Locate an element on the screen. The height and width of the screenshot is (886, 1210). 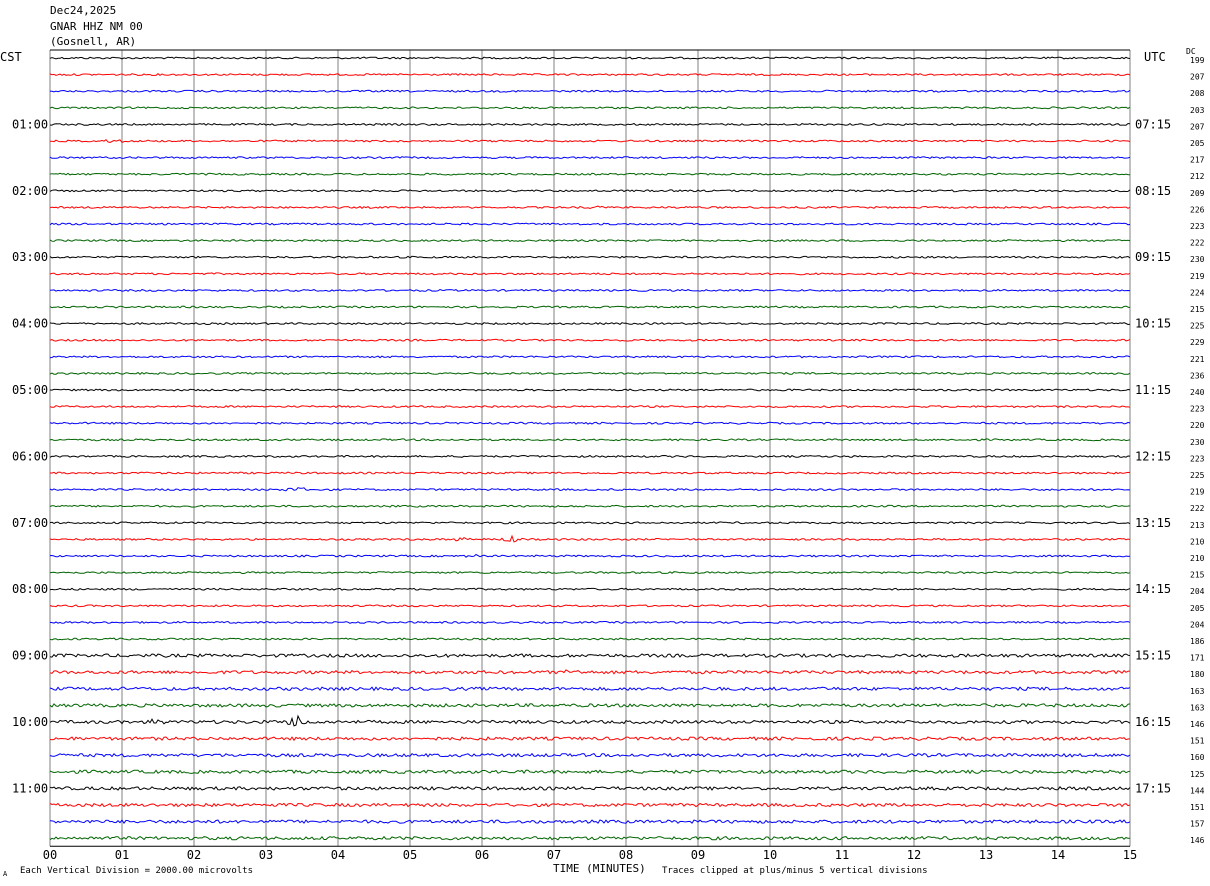
dc-offset-label: 163 is located at coordinates (1197, 707).